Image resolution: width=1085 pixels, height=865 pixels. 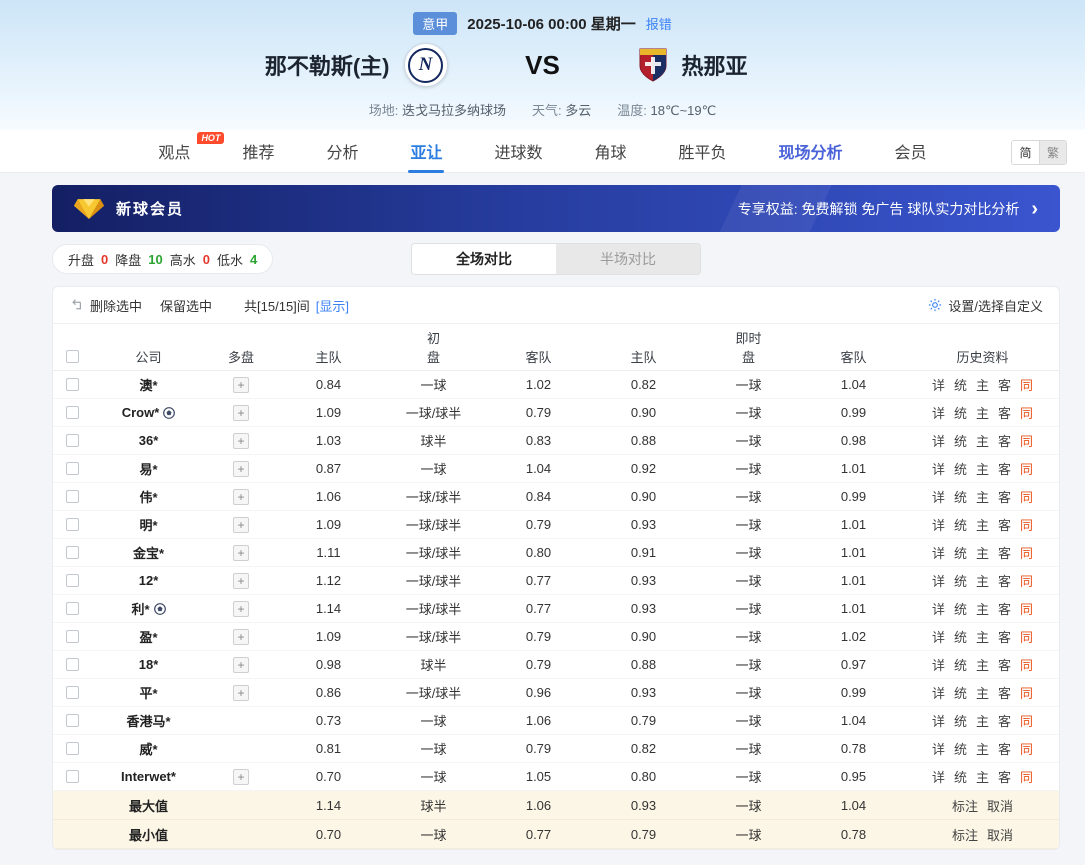 I want to click on tab-full-match-compare: 全场对比, so click(x=484, y=259).